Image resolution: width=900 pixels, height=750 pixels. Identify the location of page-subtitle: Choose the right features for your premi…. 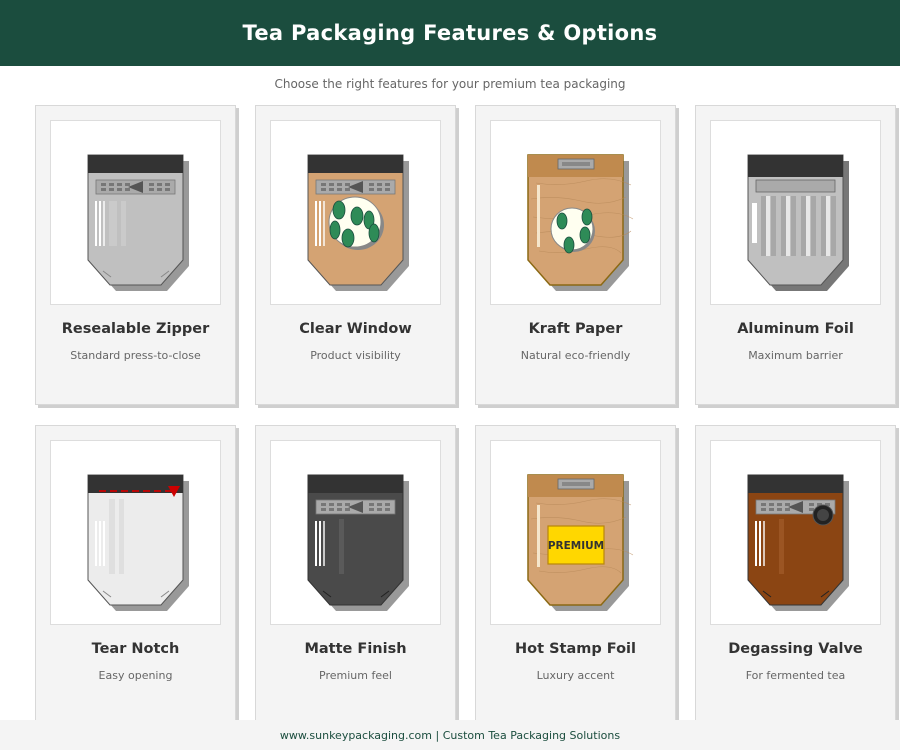
(450, 84).